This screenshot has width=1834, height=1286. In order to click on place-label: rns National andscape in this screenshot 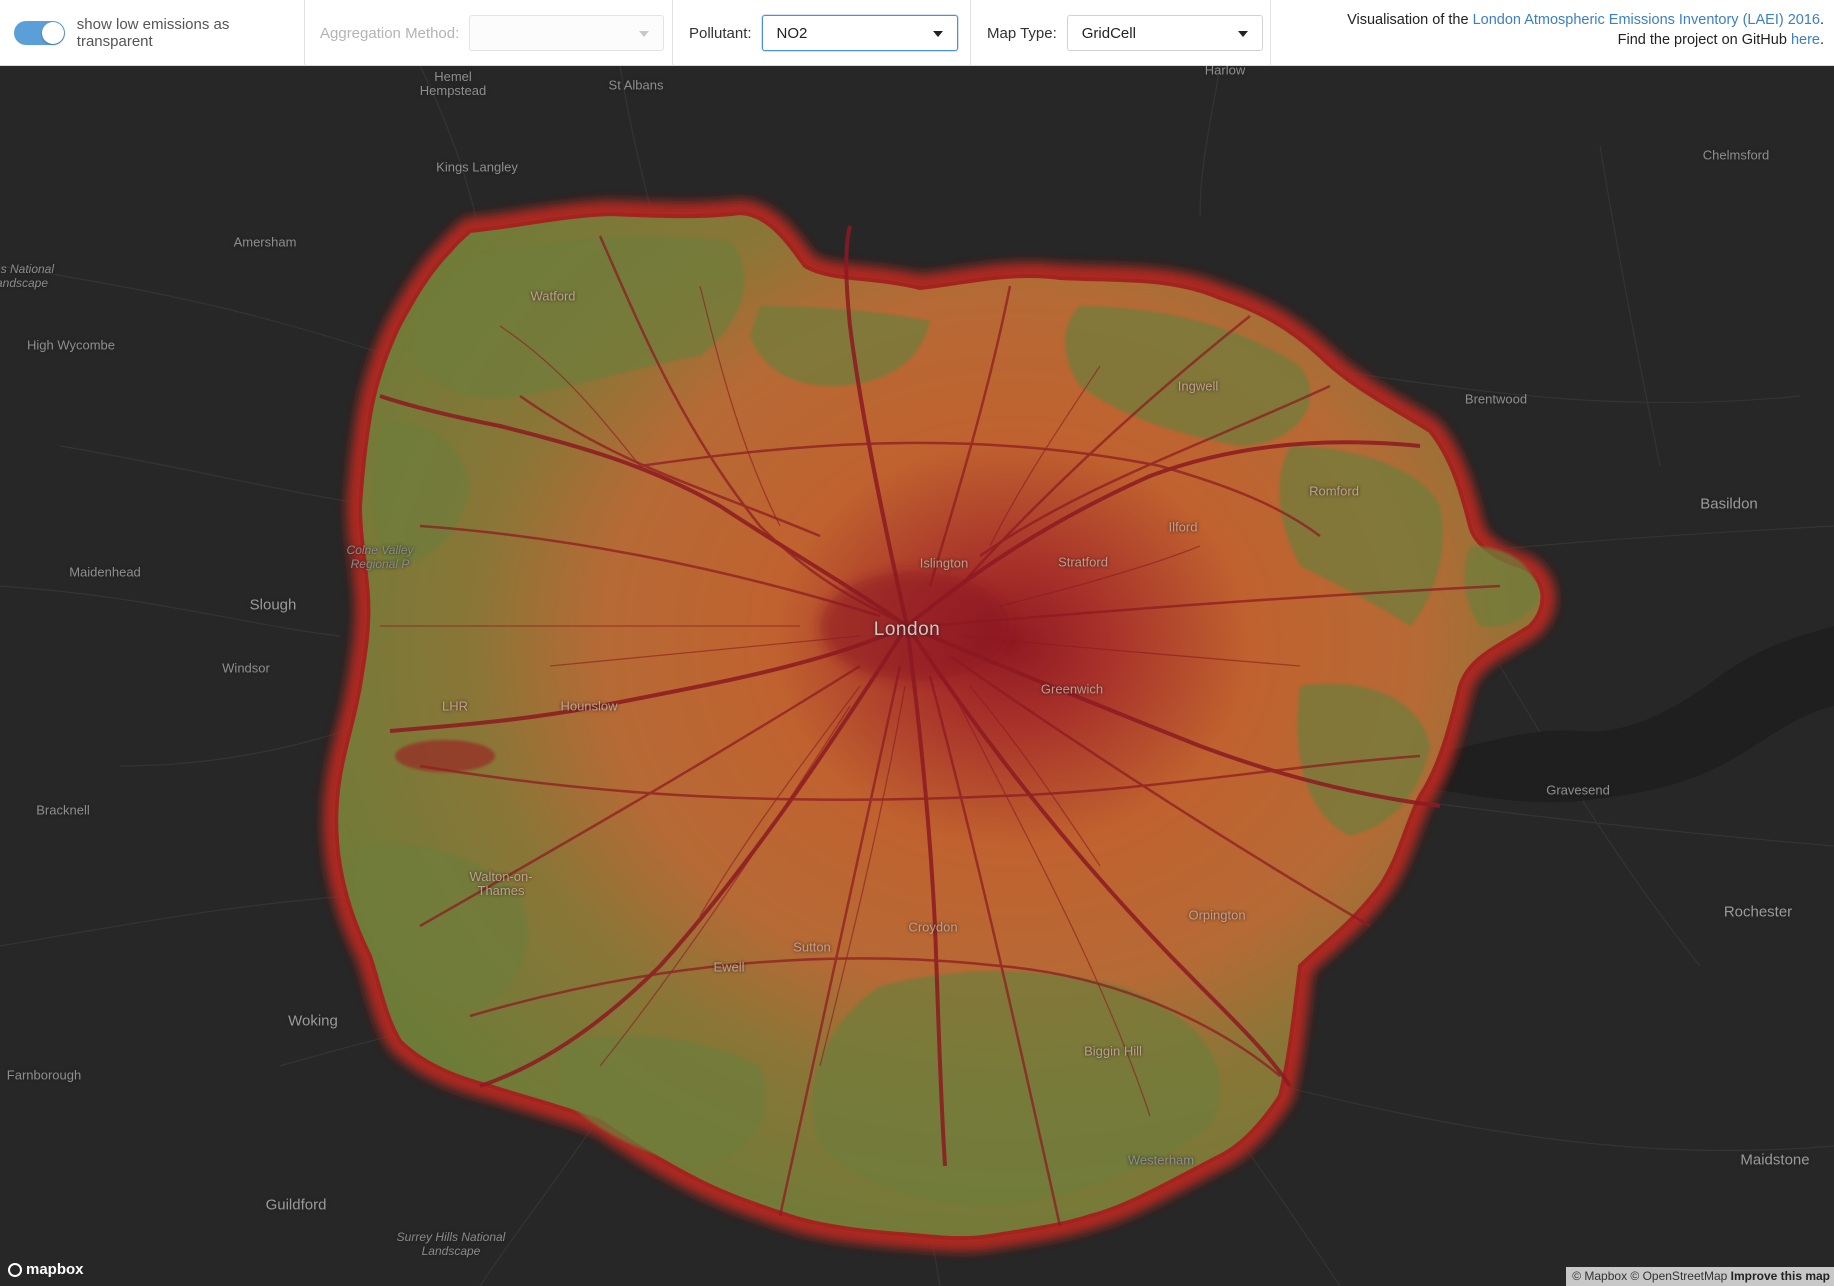, I will do `click(27, 276)`.